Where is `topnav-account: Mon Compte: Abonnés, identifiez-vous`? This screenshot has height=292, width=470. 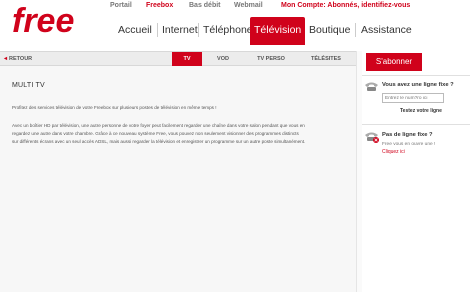 topnav-account: Mon Compte: Abonnés, identifiez-vous is located at coordinates (345, 5).